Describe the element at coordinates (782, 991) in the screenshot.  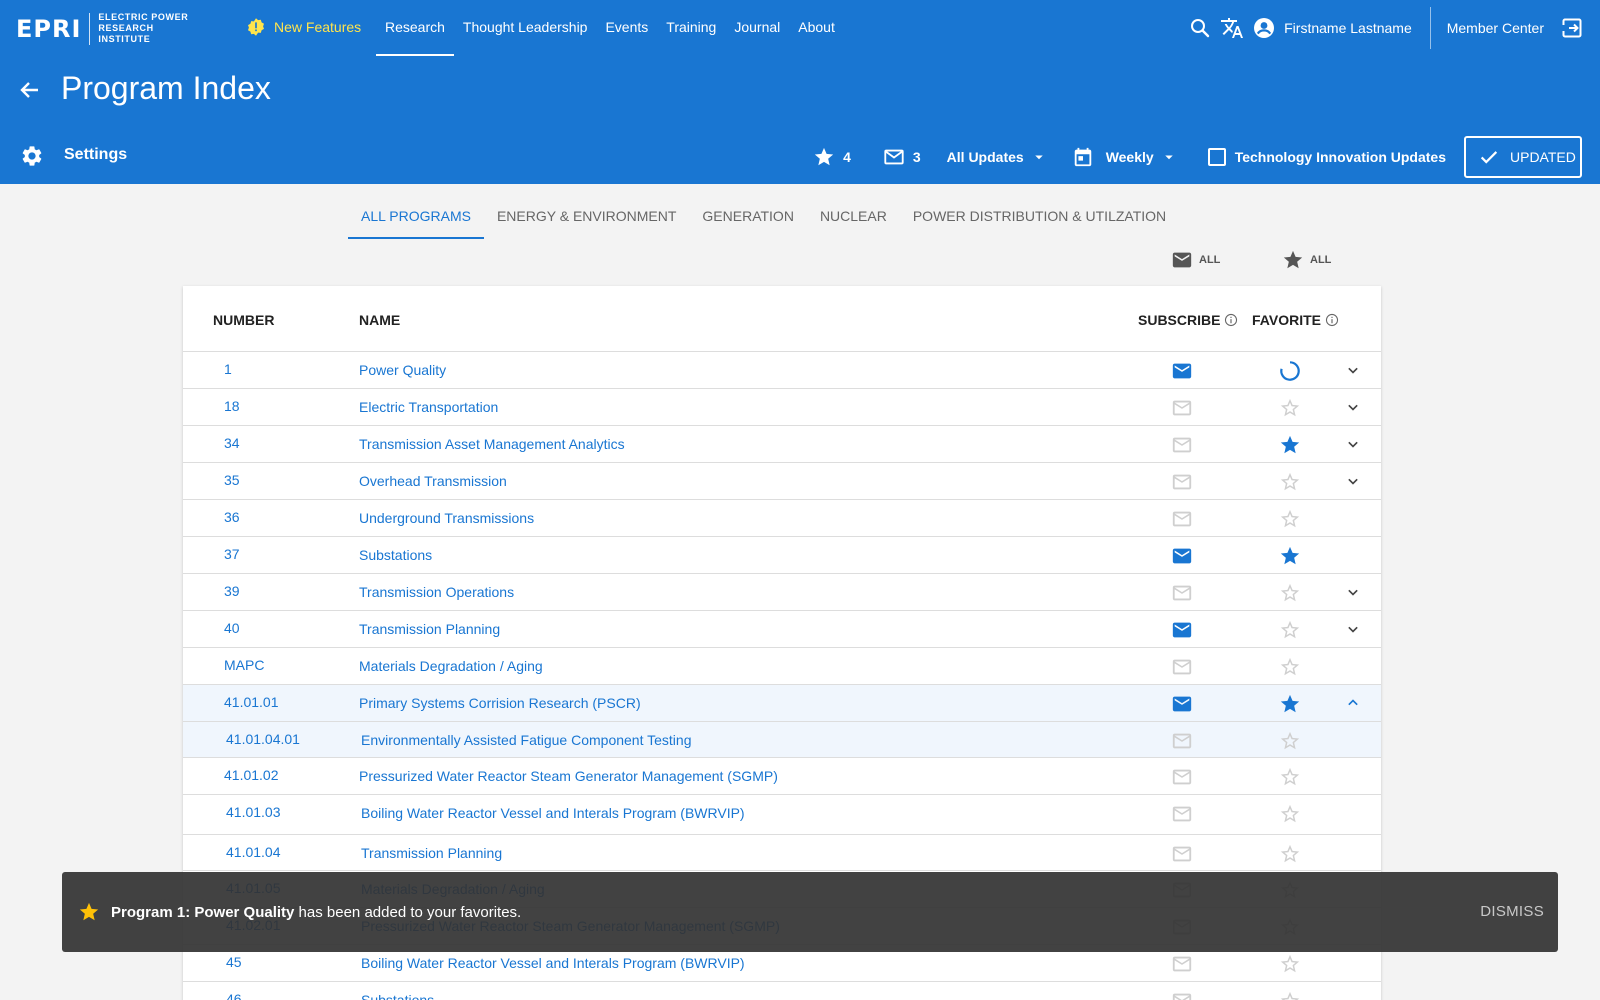
I see `table-row: 46 Substations` at that location.